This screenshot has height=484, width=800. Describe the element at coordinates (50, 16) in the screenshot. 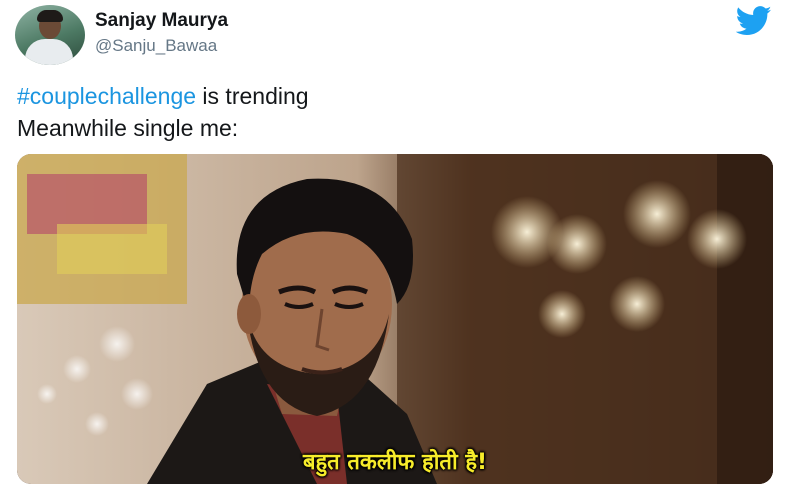

I see `avatar-hair` at that location.